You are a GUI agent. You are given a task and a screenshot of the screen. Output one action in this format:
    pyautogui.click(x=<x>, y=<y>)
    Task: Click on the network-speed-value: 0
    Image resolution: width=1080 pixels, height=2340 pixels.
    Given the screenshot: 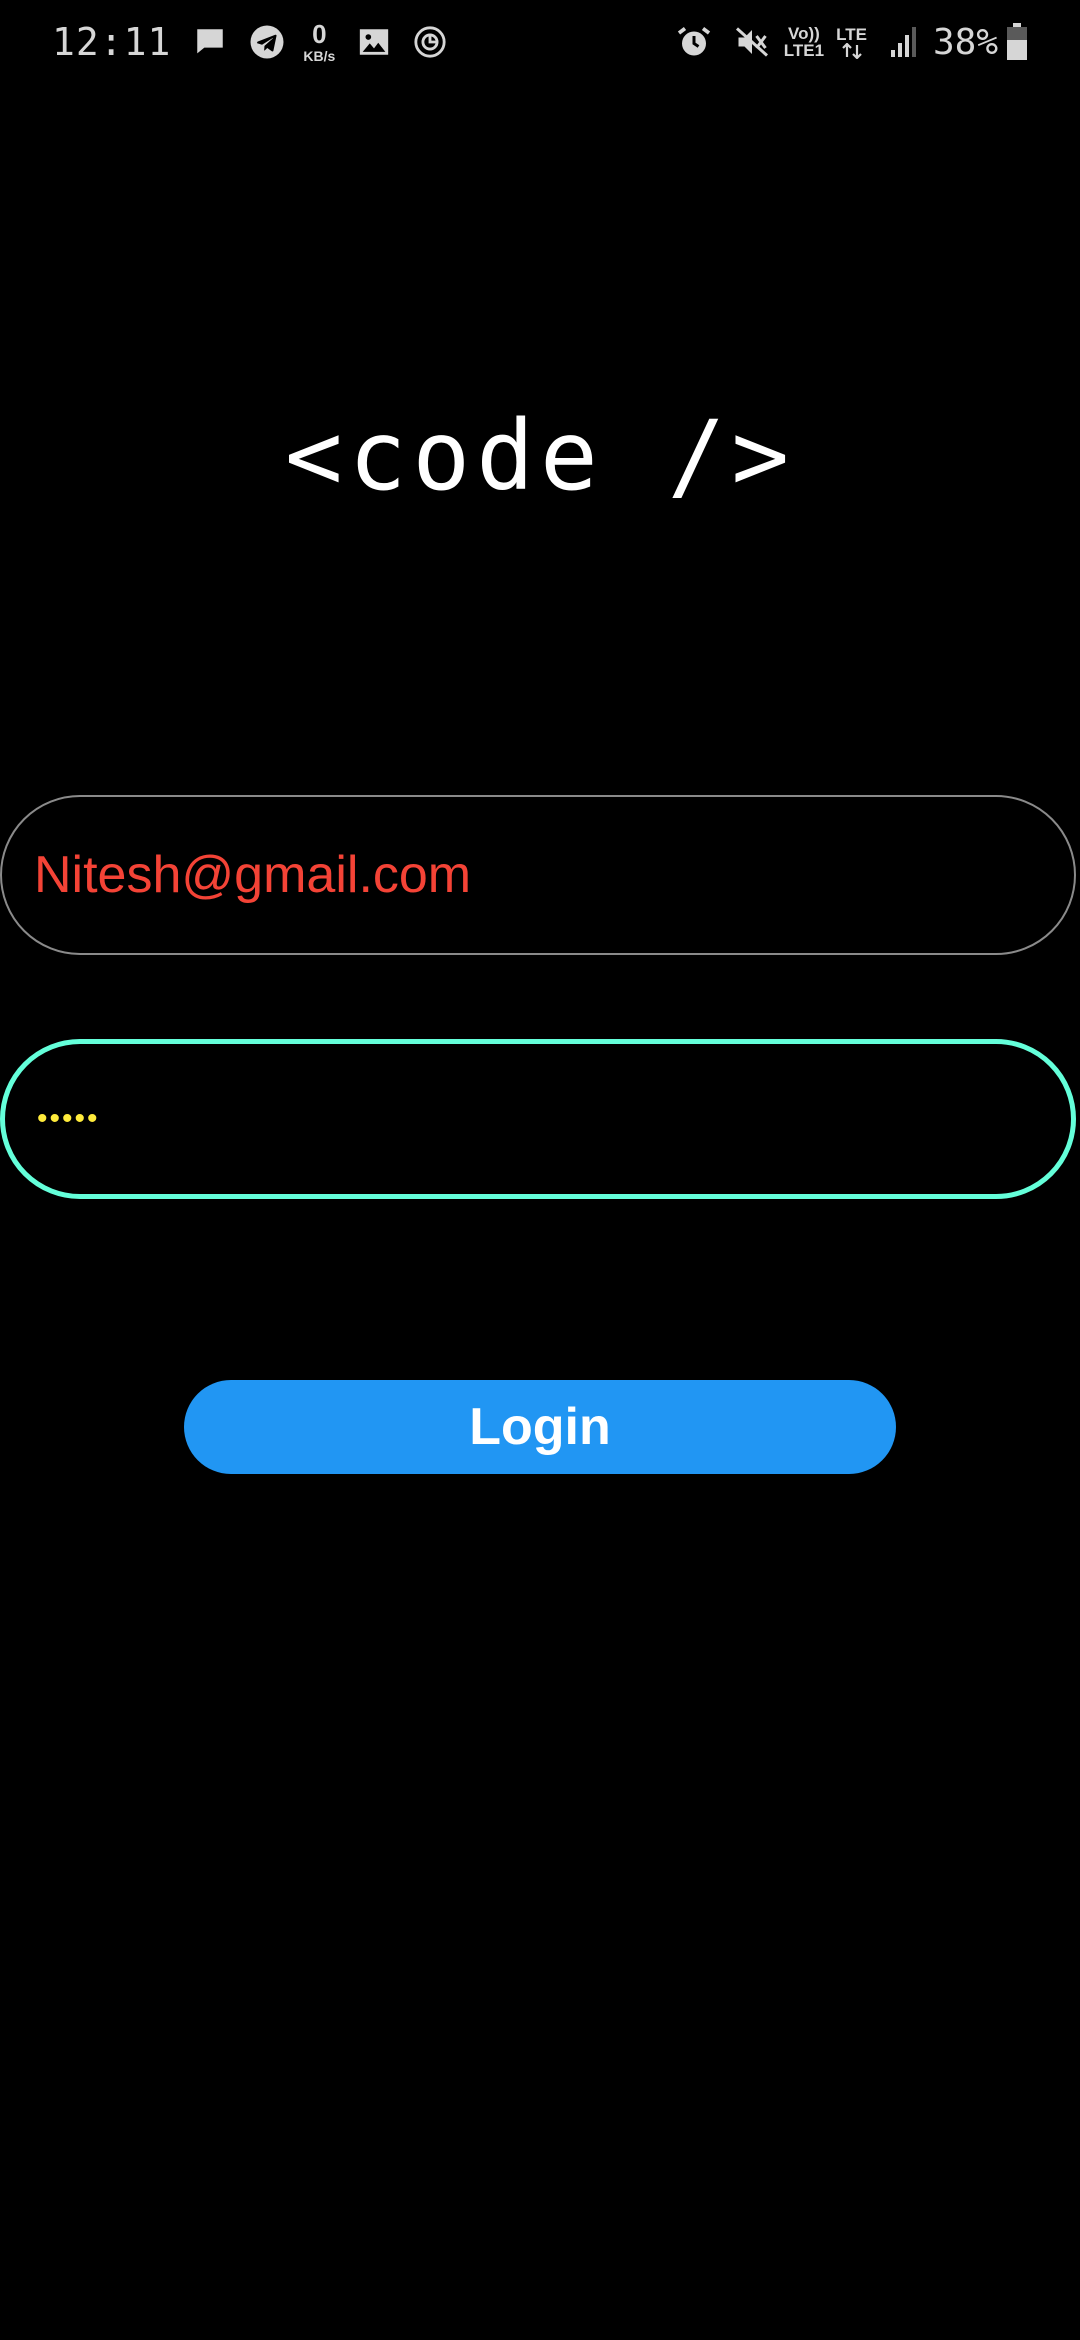 What is the action you would take?
    pyautogui.click(x=319, y=34)
    